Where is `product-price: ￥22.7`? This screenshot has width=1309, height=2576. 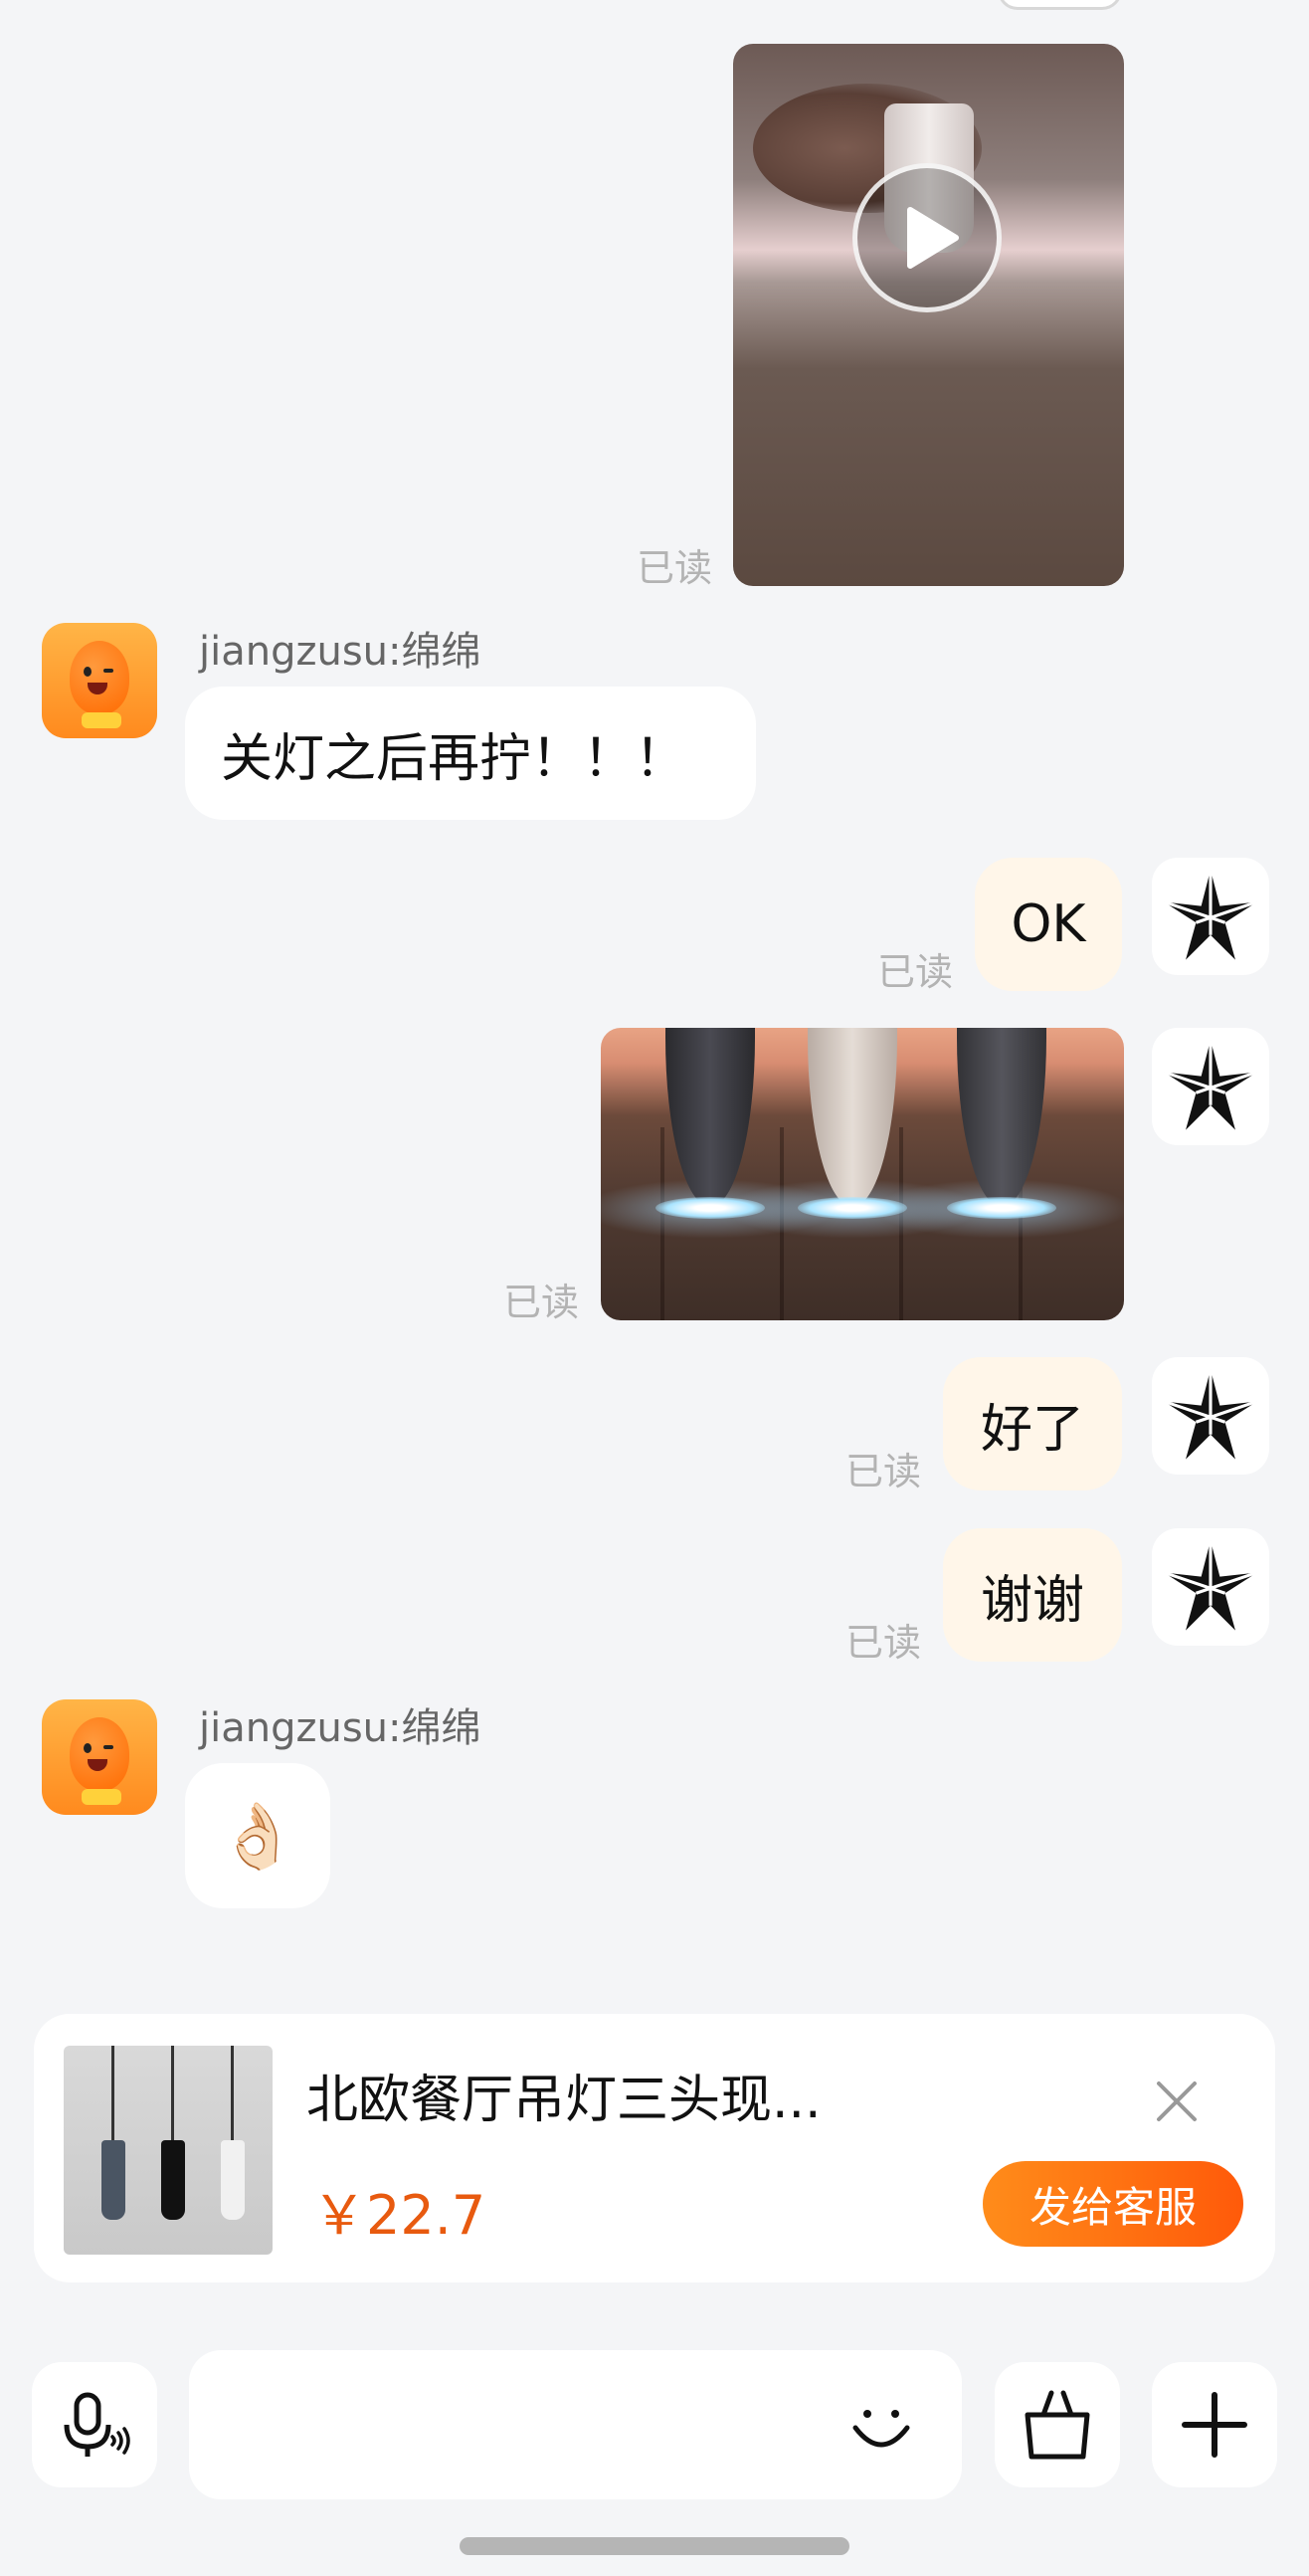
product-price: ￥22.7 is located at coordinates (399, 2215).